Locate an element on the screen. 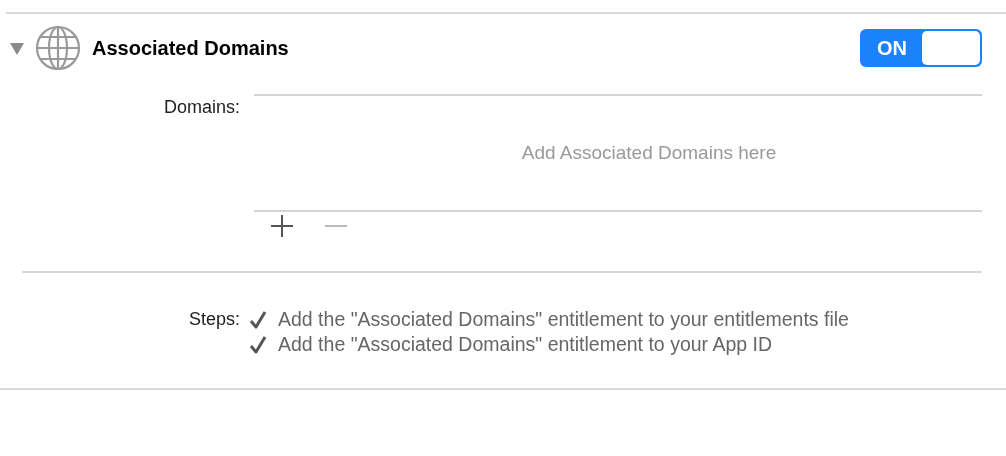 The width and height of the screenshot is (1006, 456). add-icon is located at coordinates (282, 226).